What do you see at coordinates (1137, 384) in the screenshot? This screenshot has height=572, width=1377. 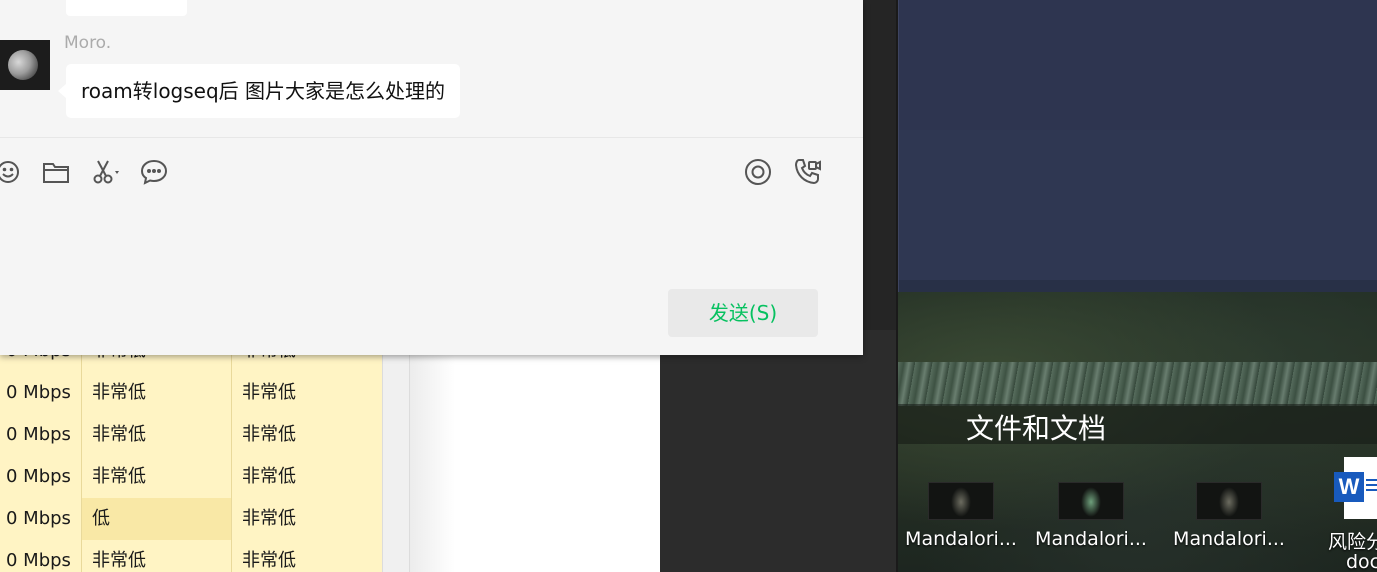 I see `wallpaper-foliage` at bounding box center [1137, 384].